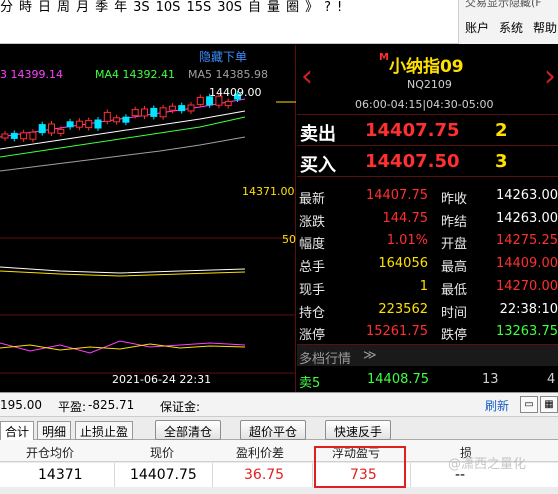 This screenshot has height=494, width=558. What do you see at coordinates (511, 28) in the screenshot?
I see `menu-system: 系统` at bounding box center [511, 28].